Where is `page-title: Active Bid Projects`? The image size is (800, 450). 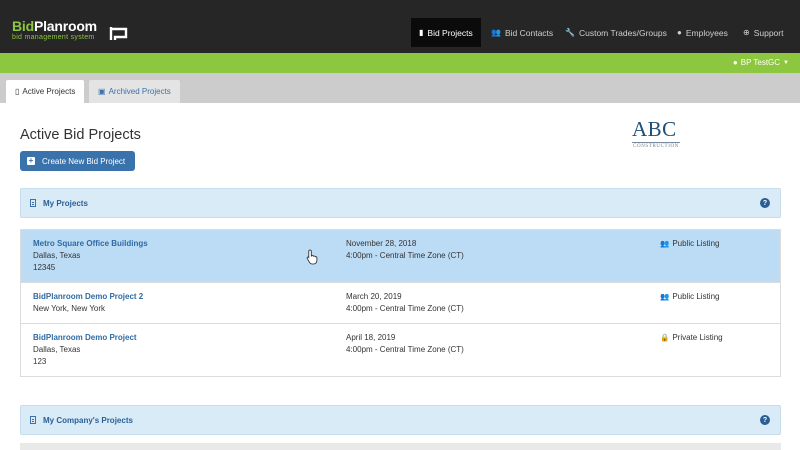 page-title: Active Bid Projects is located at coordinates (80, 135).